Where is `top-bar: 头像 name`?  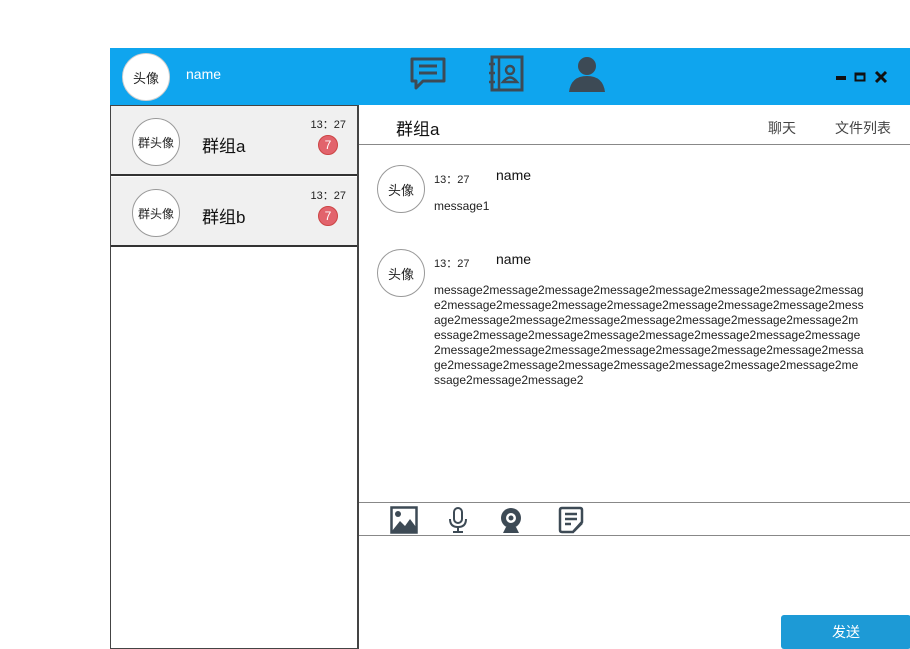
top-bar: 头像 name is located at coordinates (510, 76).